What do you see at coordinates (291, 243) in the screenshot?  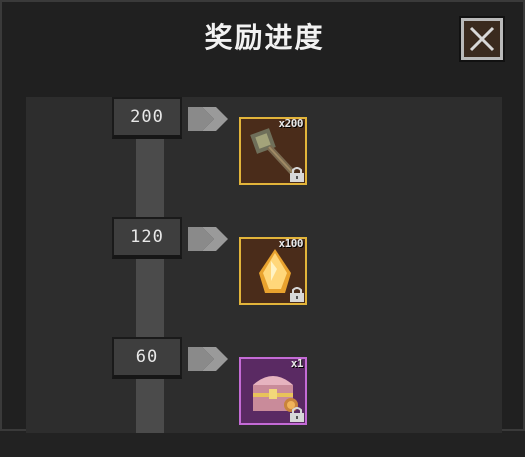 I see `reward-quantity: x100` at bounding box center [291, 243].